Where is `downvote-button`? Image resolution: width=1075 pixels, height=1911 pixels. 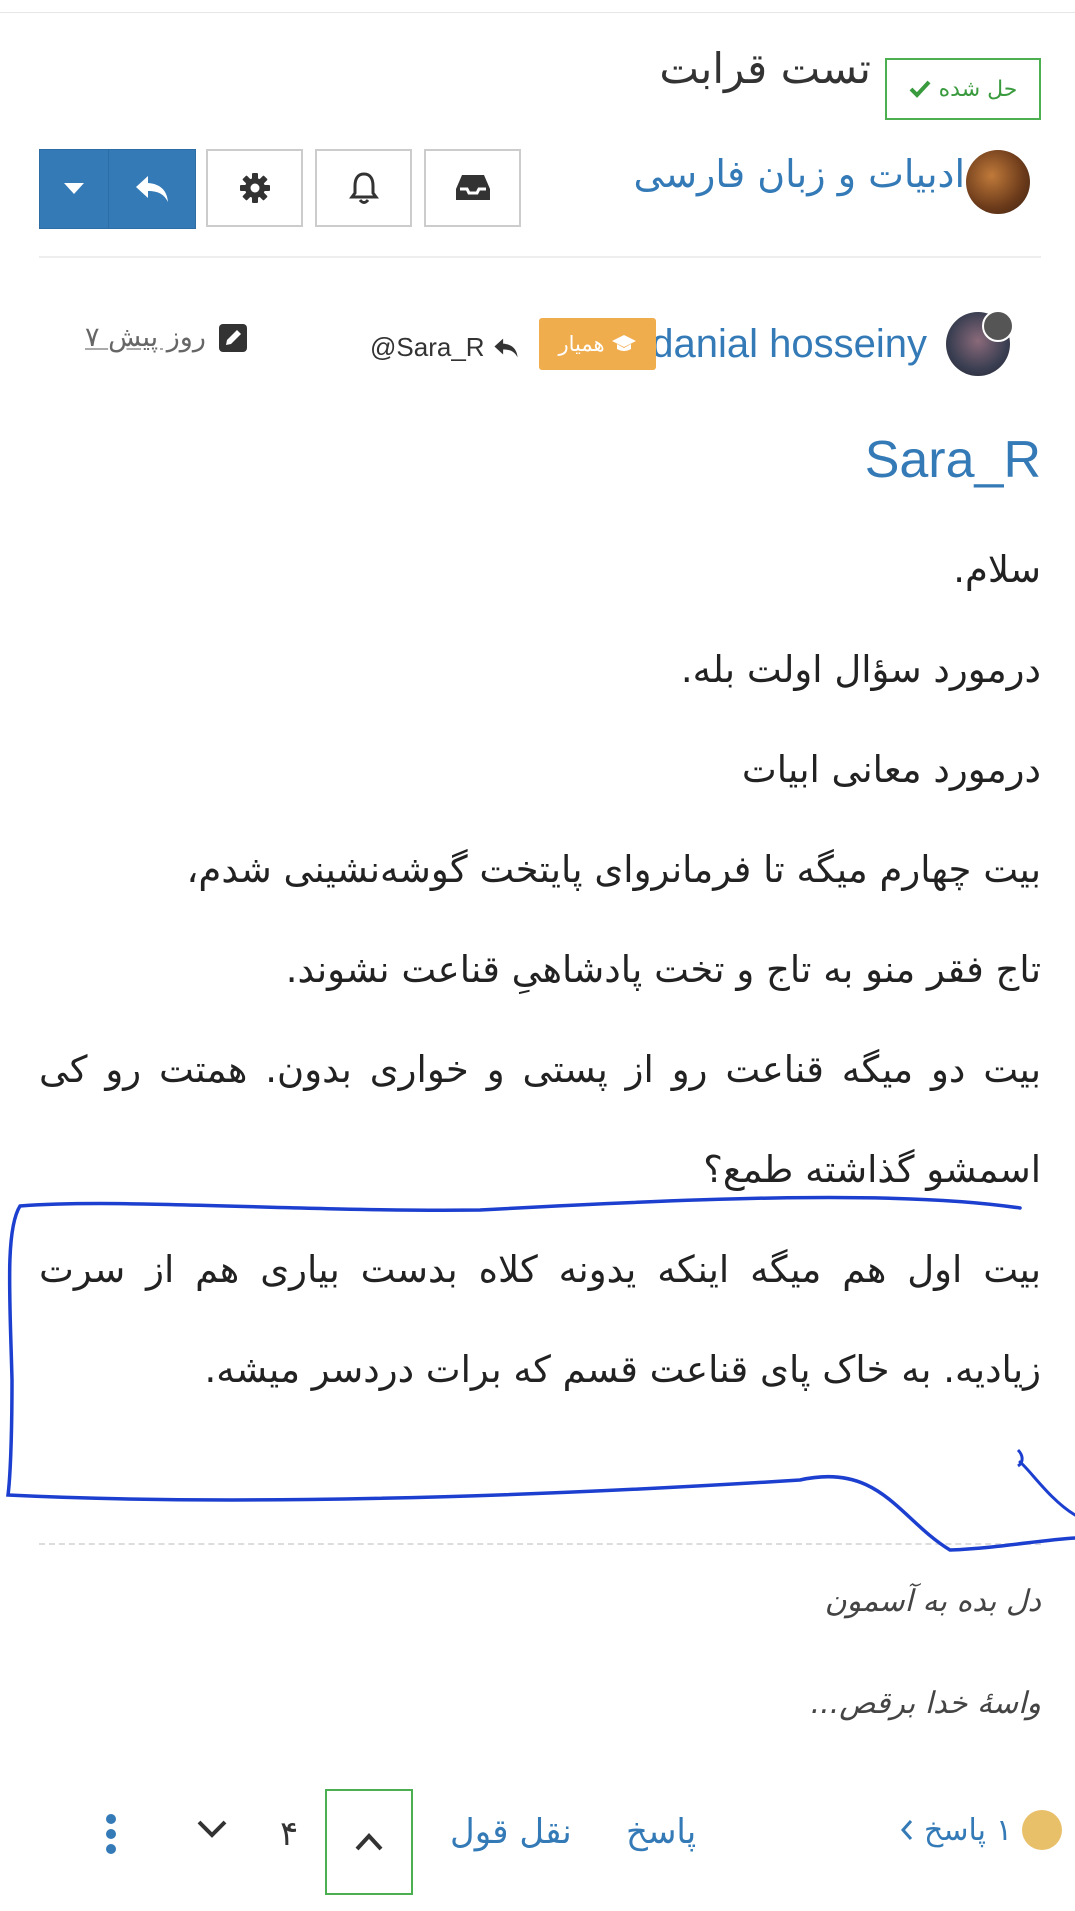
downvote-button is located at coordinates (212, 1831).